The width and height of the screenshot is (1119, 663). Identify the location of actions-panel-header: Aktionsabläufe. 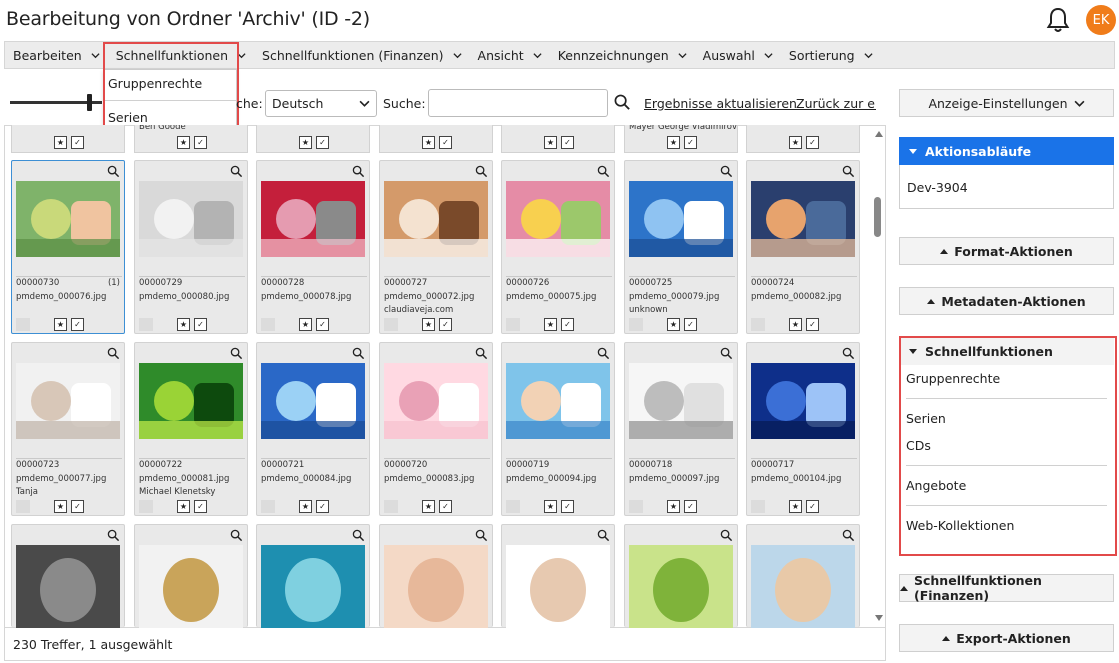
(1006, 151).